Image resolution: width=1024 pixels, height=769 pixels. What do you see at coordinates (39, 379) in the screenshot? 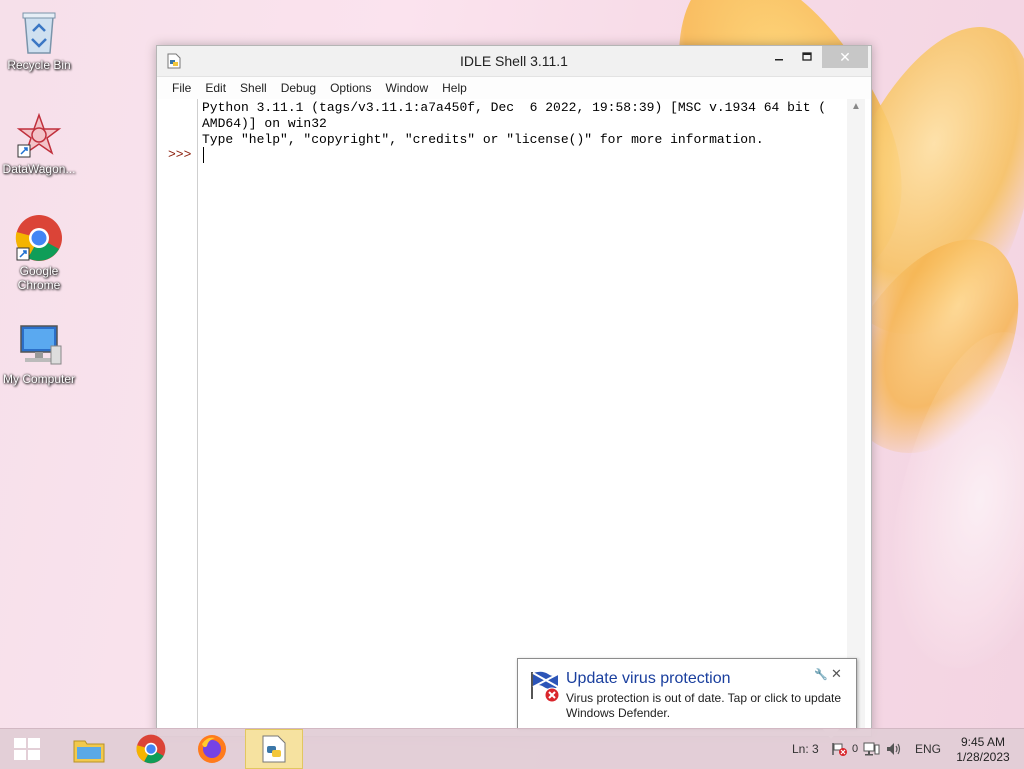
I see `desktop-icon-label: My Computer` at bounding box center [39, 379].